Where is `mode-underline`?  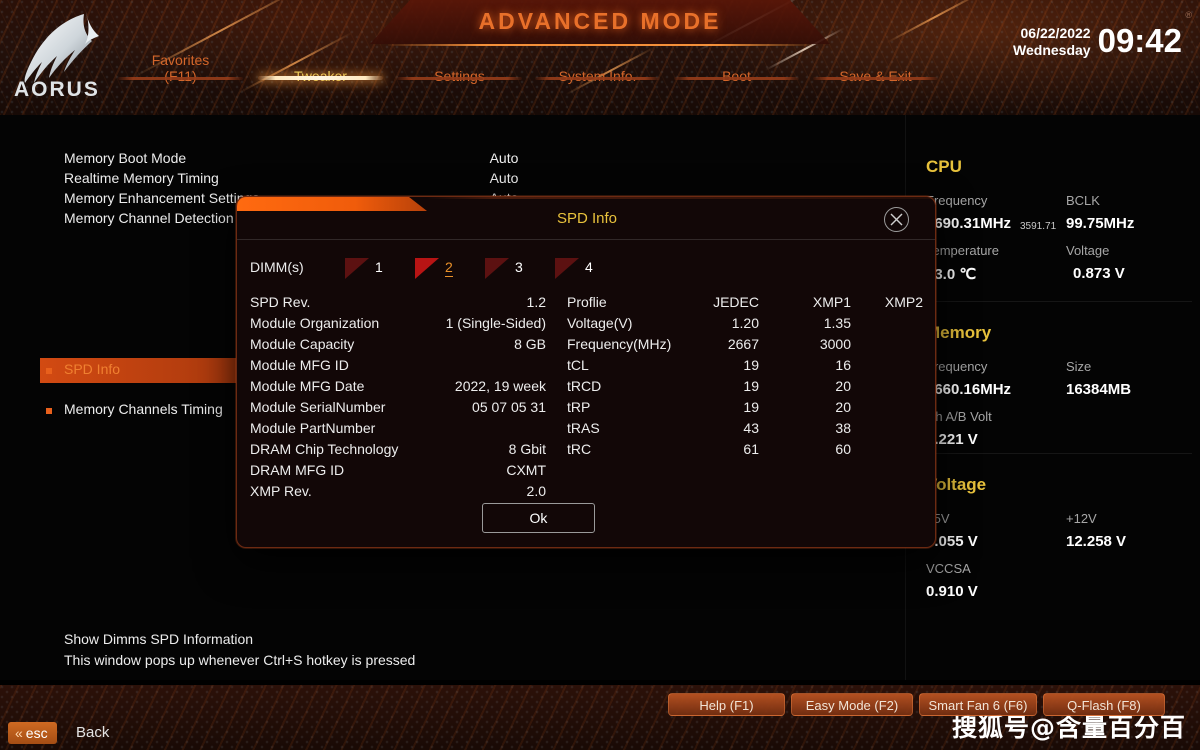
mode-underline is located at coordinates (600, 45).